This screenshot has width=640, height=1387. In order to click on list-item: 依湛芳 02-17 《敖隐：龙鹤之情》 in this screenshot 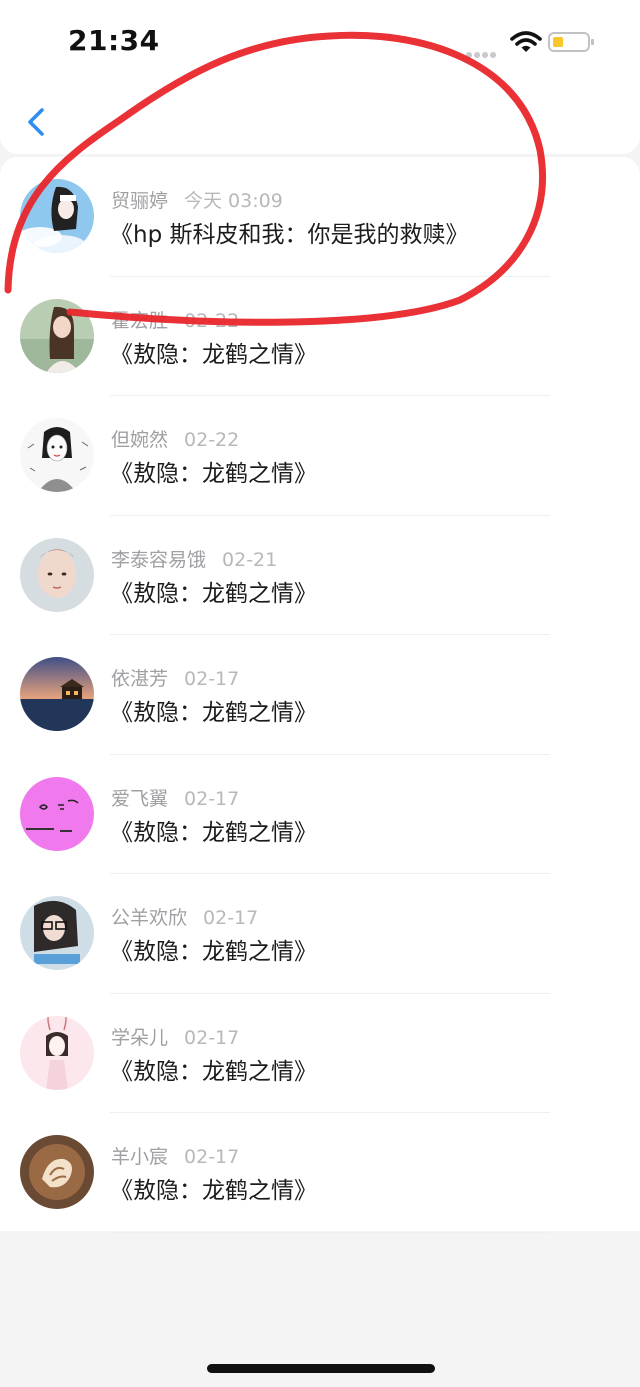, I will do `click(320, 695)`.